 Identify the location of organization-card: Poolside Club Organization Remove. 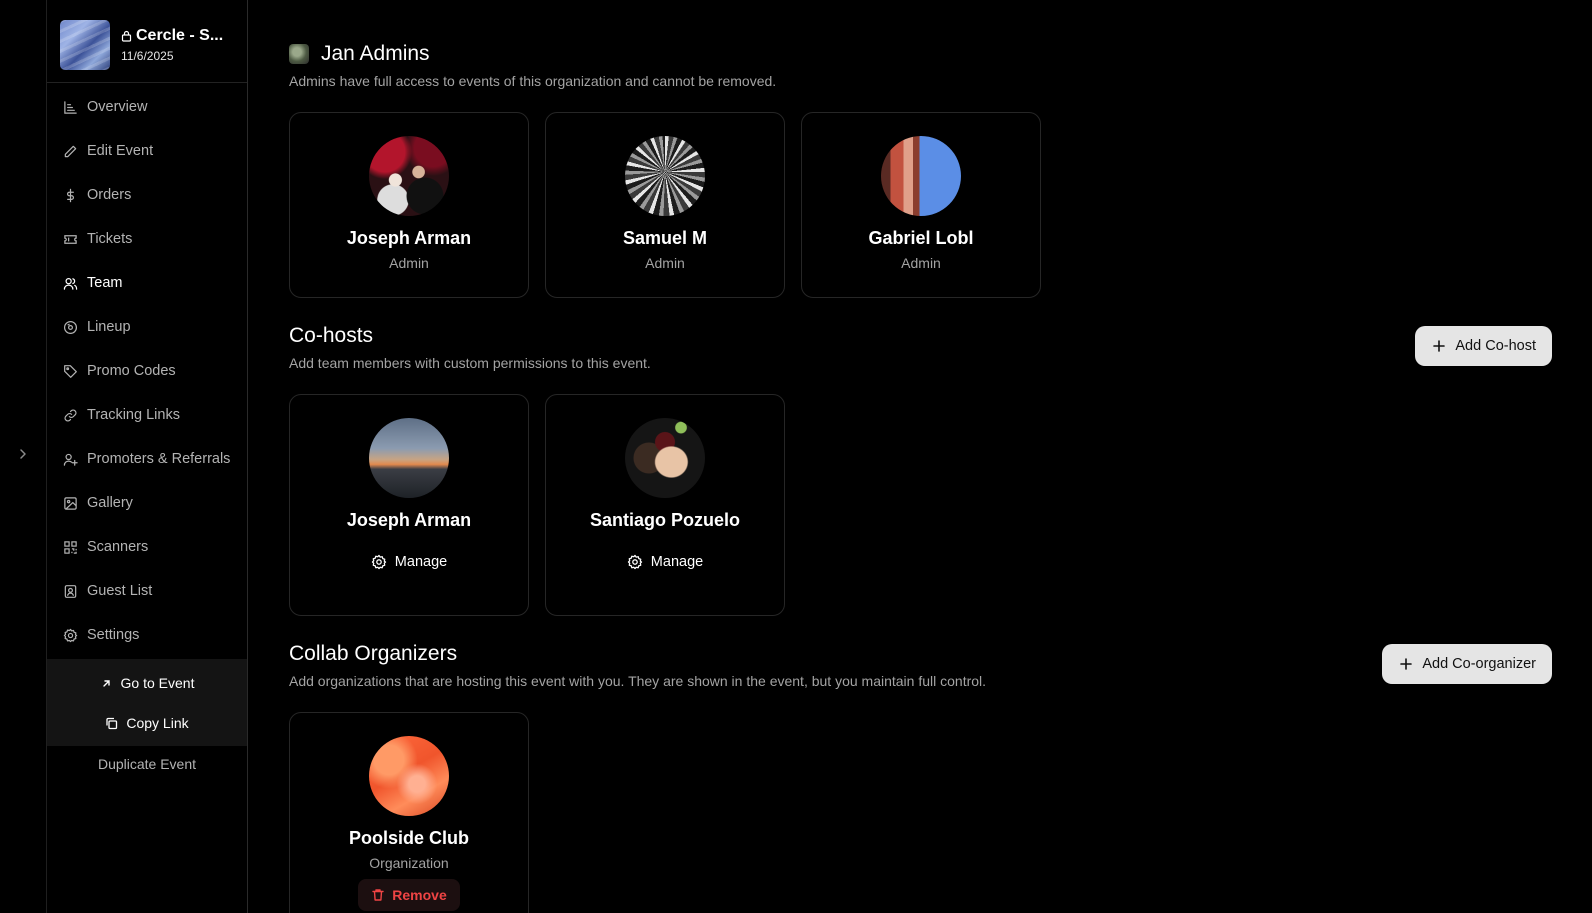
(409, 812).